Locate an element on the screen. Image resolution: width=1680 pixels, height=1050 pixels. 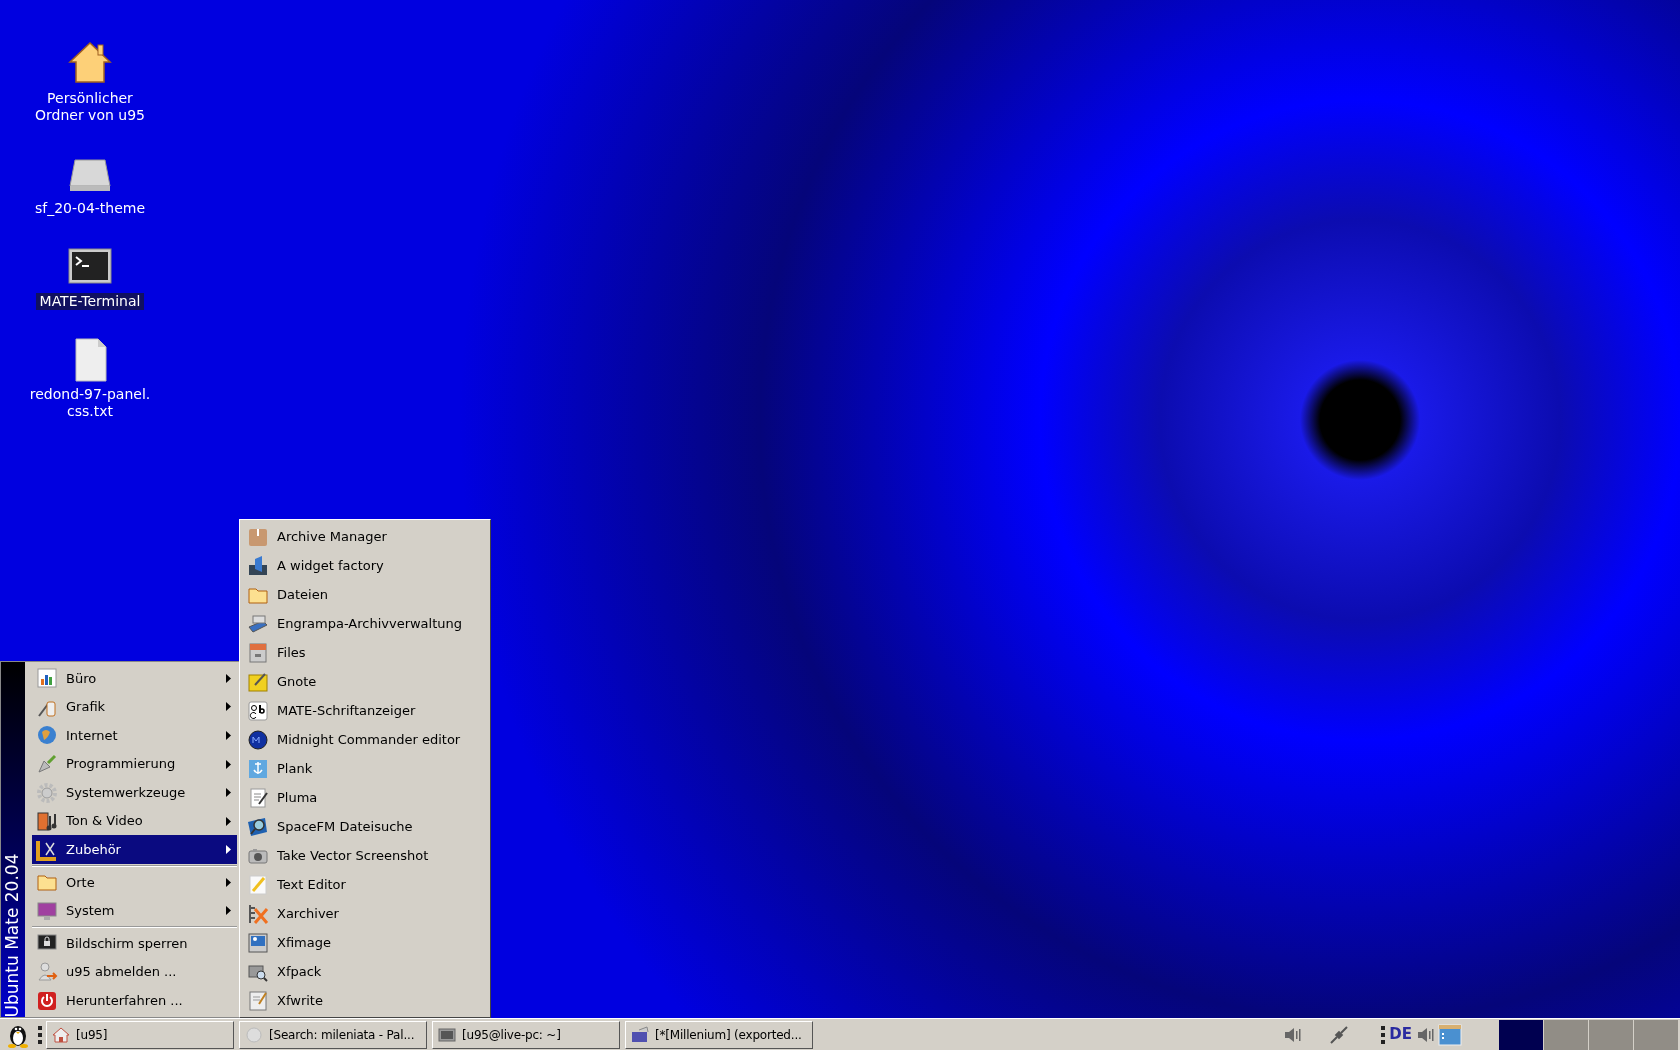
menu-item: SpaceFM Dateisuche is located at coordinates (365, 826).